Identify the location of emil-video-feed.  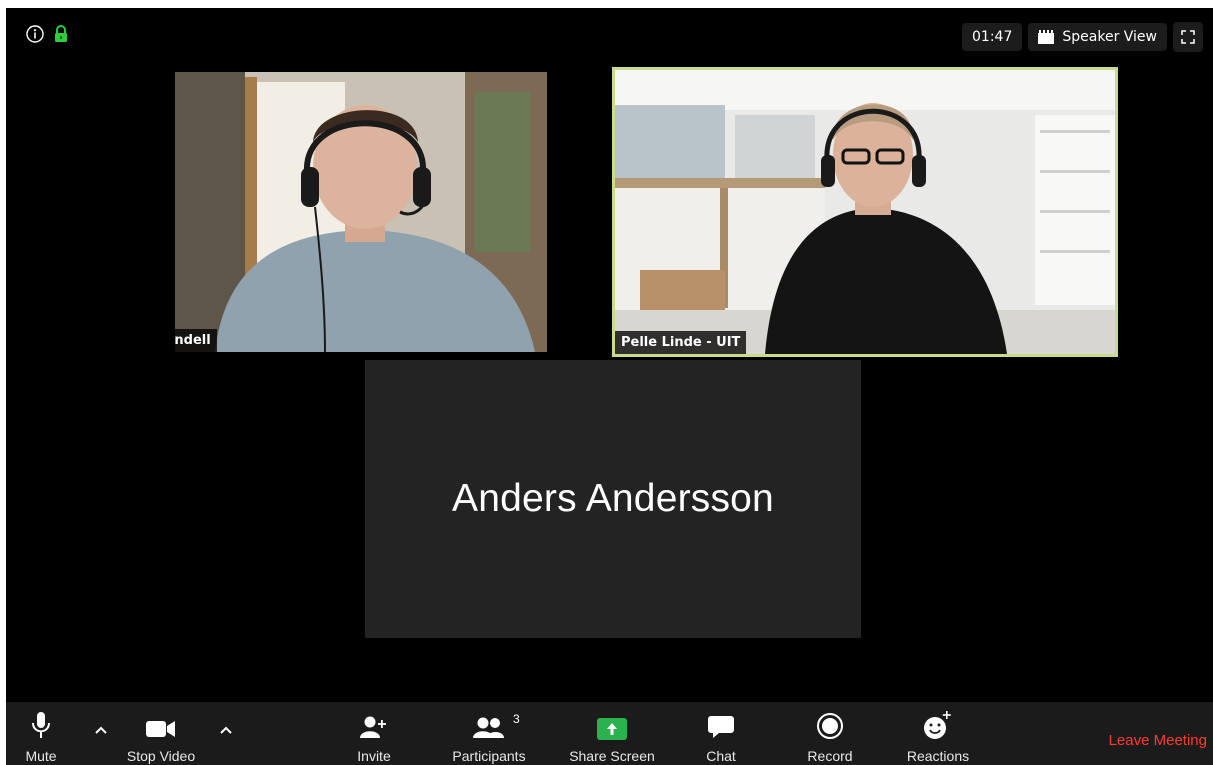
(361, 212).